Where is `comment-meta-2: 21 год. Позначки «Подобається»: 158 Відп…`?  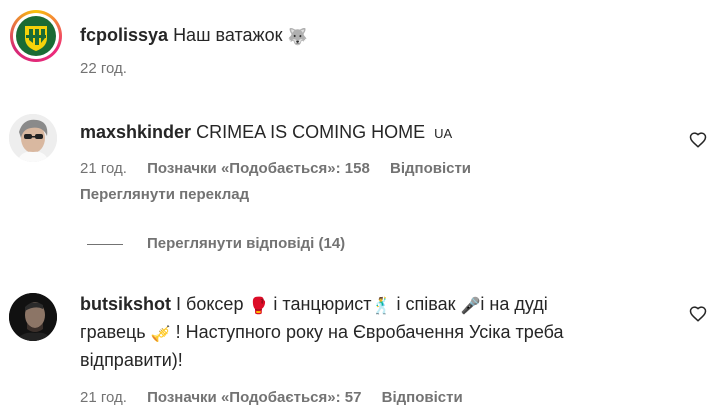
comment-meta-2: 21 год. Позначки «Подобається»: 158 Відп… is located at coordinates (283, 168).